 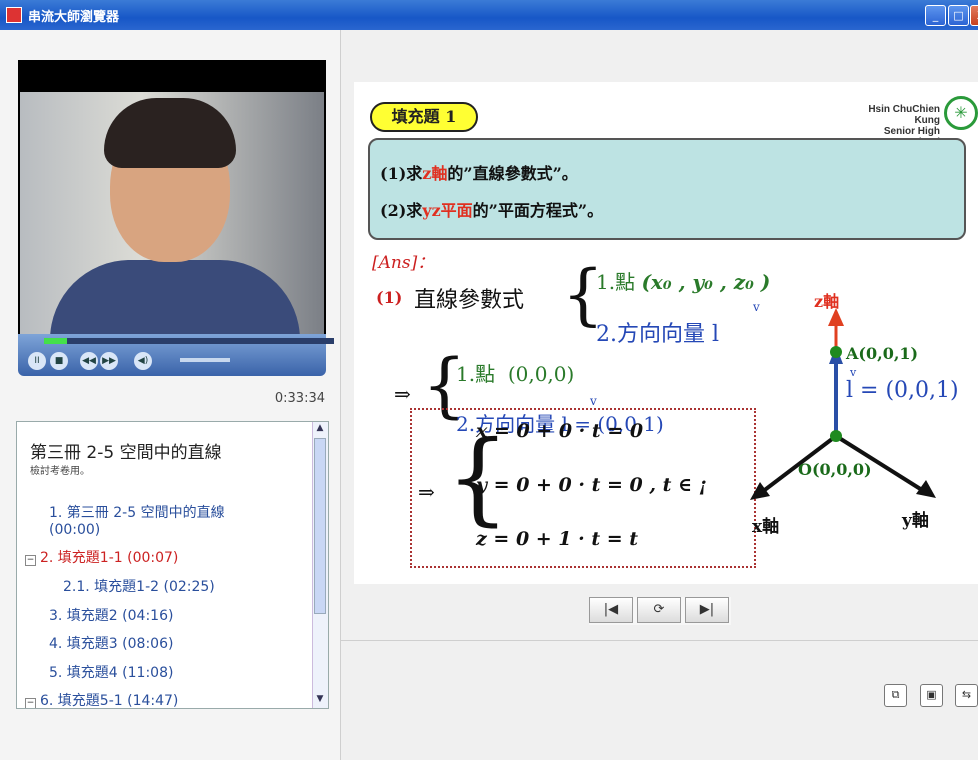 What do you see at coordinates (175, 297) in the screenshot?
I see `presenter-shirt` at bounding box center [175, 297].